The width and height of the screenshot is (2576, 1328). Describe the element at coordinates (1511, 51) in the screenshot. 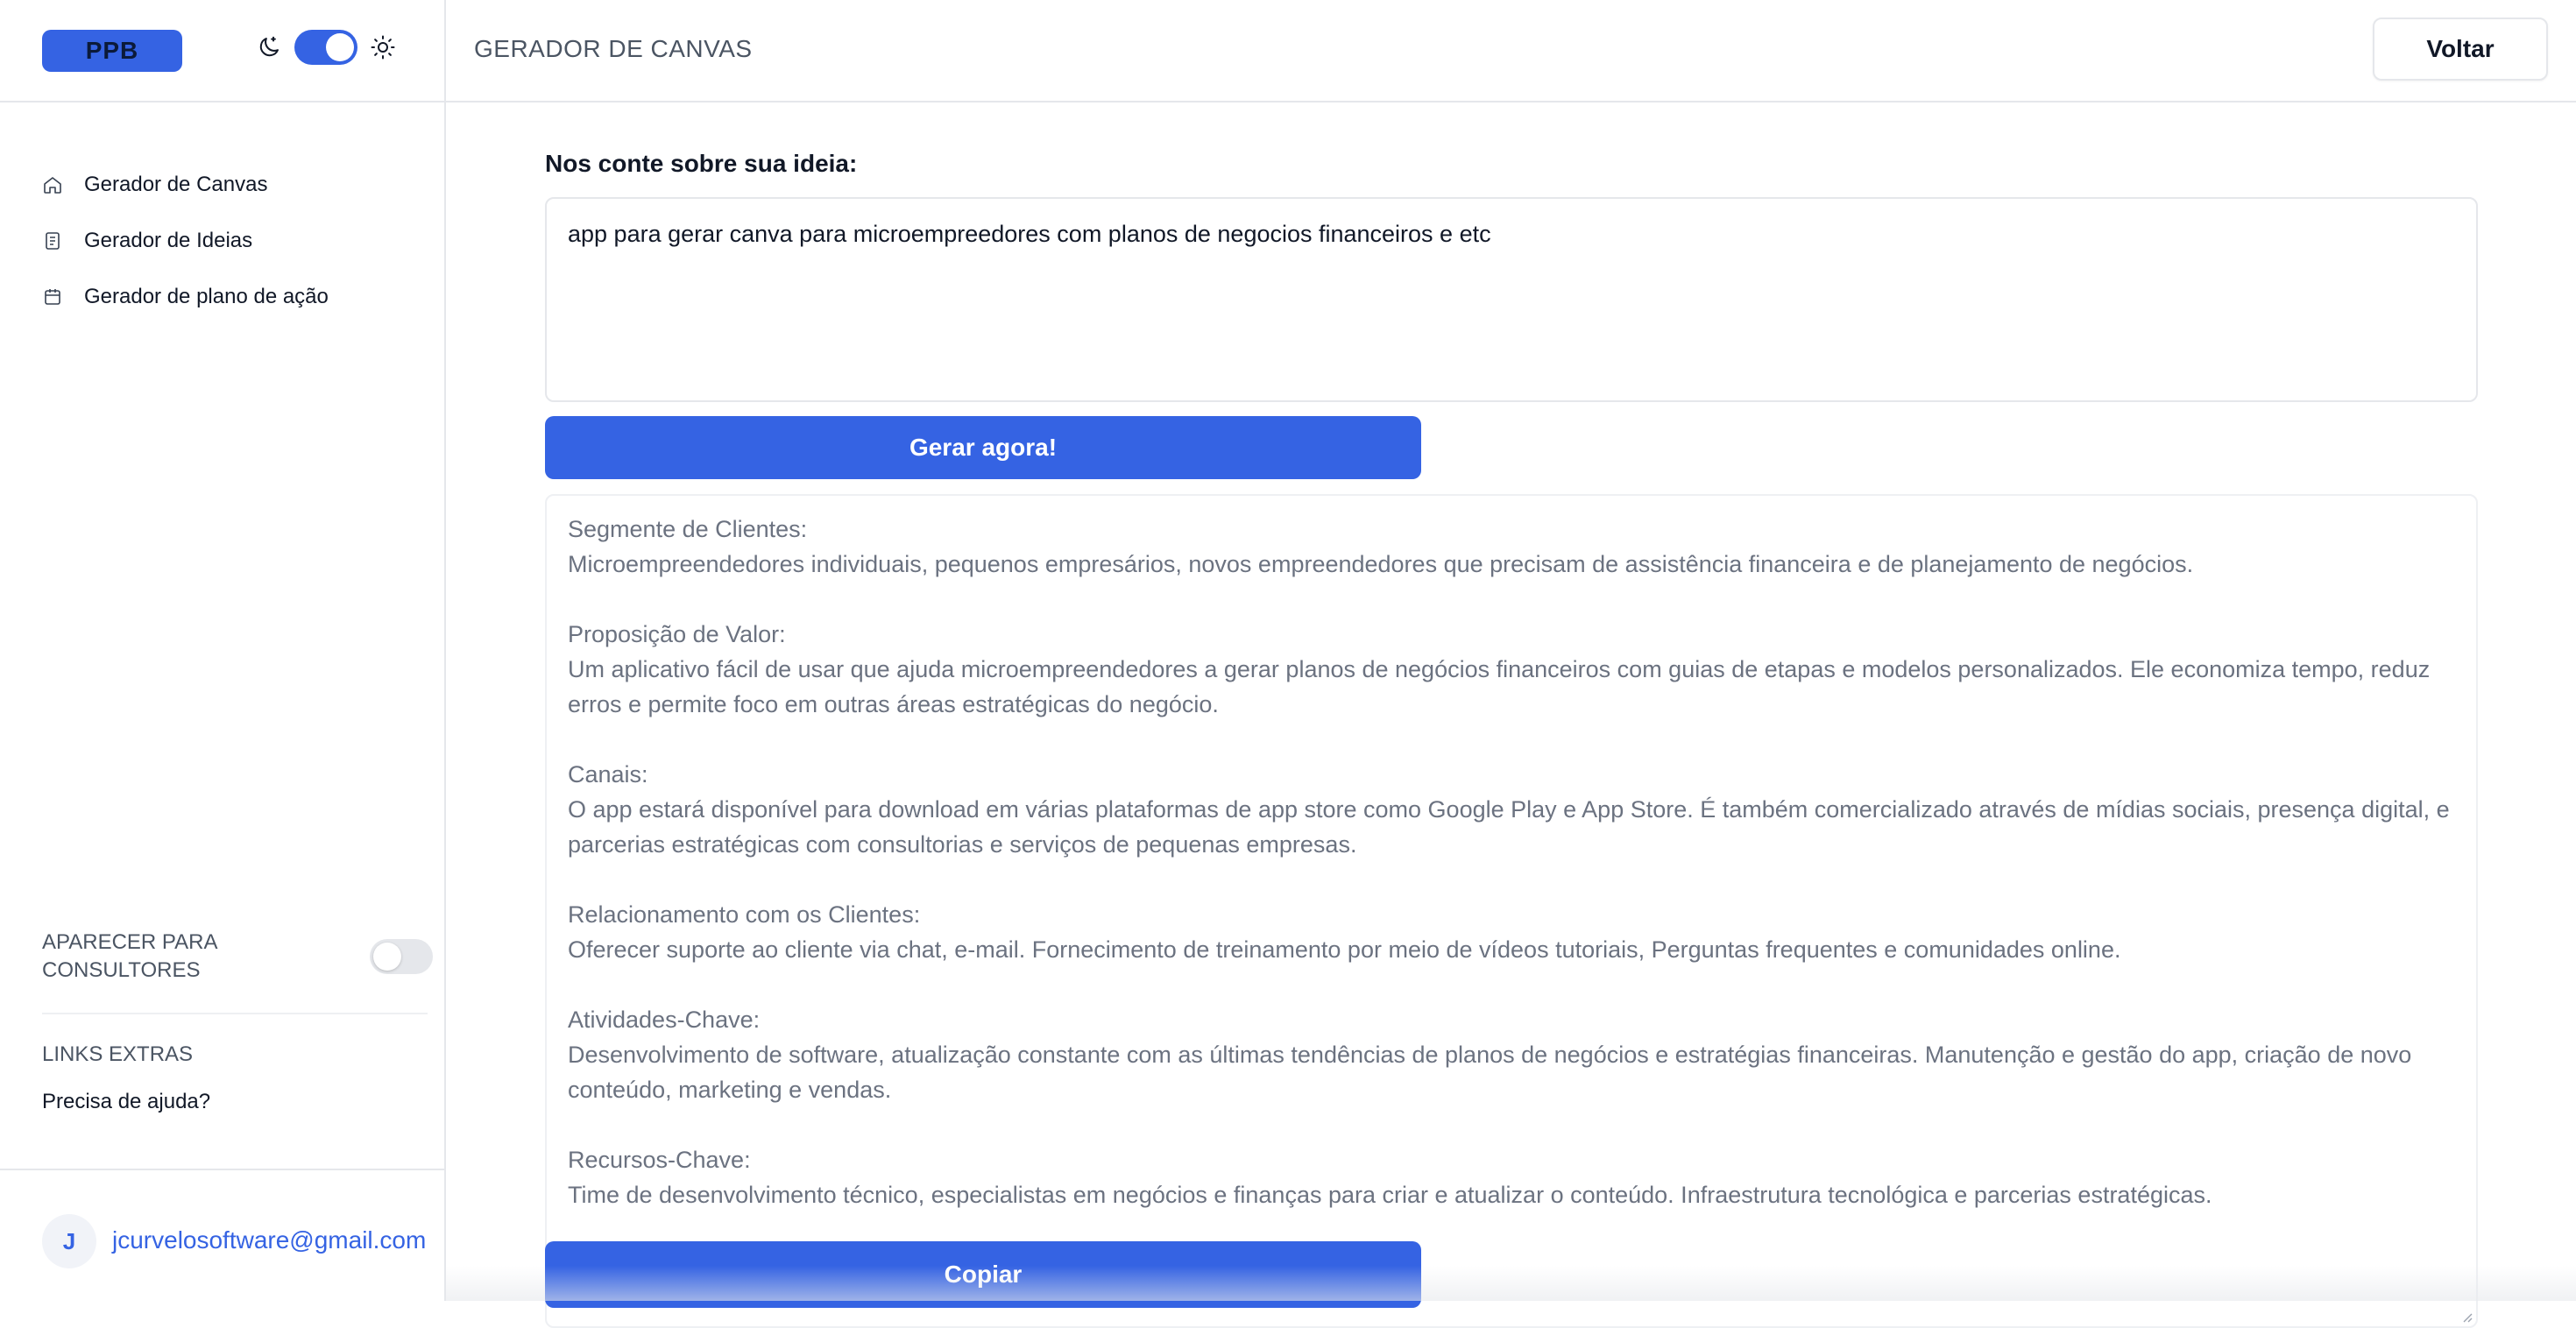

I see `top-bar: GERADOR DE CANVAS Voltar` at that location.